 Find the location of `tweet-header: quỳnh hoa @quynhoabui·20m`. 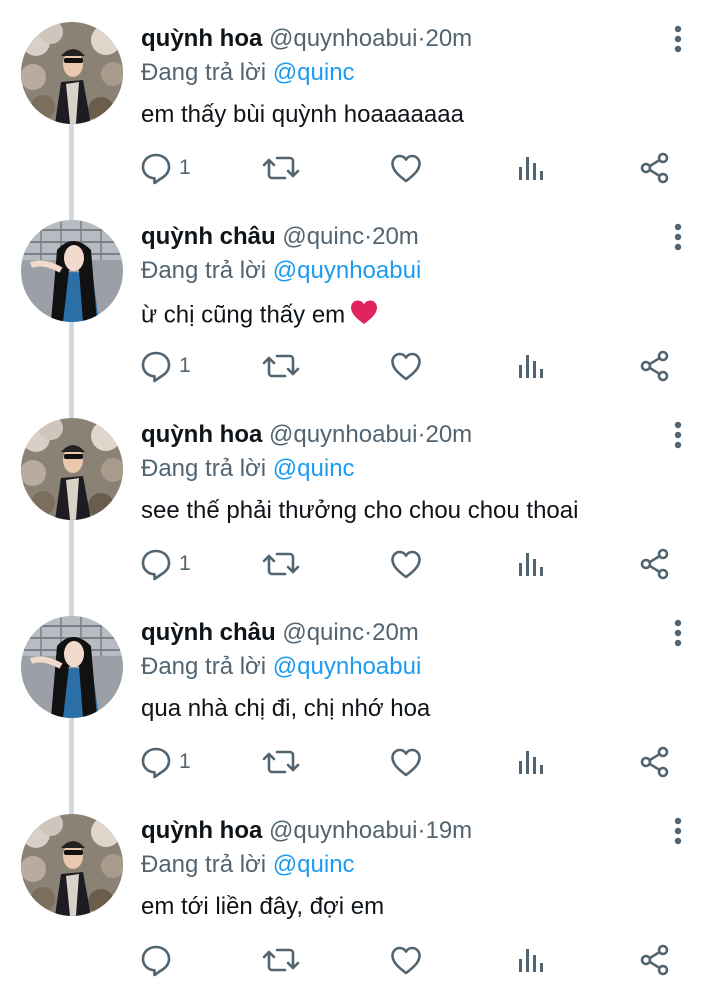

tweet-header: quỳnh hoa @quynhoabui·20m is located at coordinates (306, 435).